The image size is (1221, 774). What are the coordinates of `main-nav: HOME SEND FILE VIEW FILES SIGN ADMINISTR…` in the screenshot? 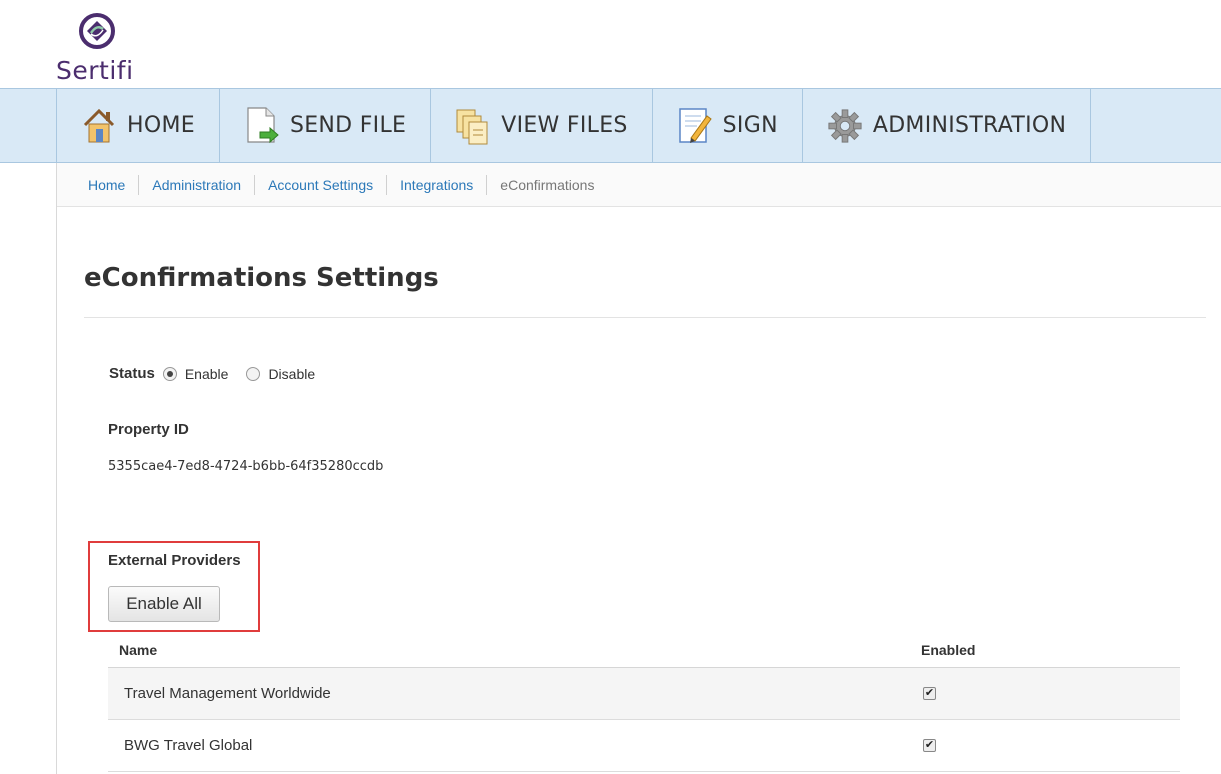 It's located at (610, 125).